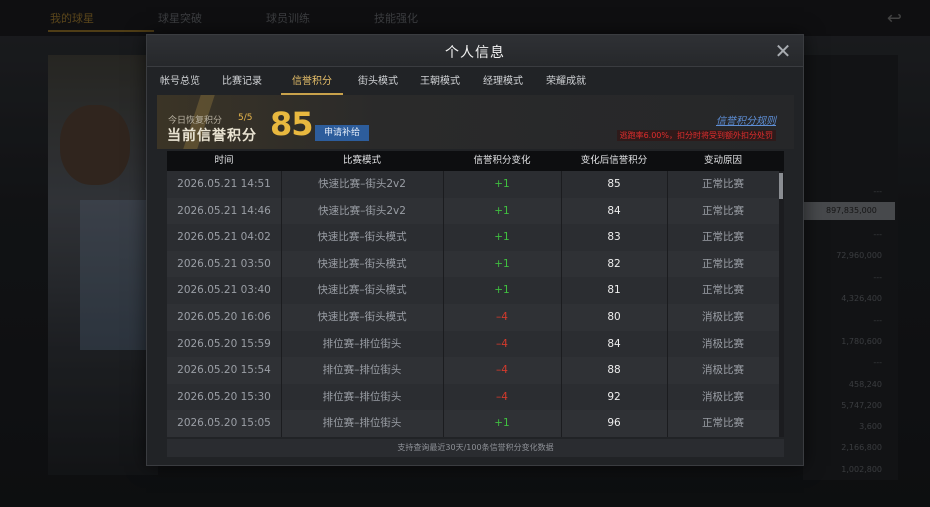  I want to click on close-icon: ✕, so click(783, 51).